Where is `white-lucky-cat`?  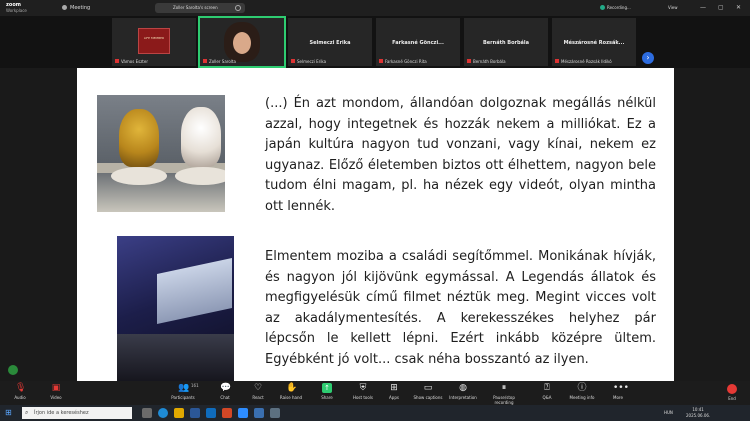
white-lucky-cat is located at coordinates (201, 137).